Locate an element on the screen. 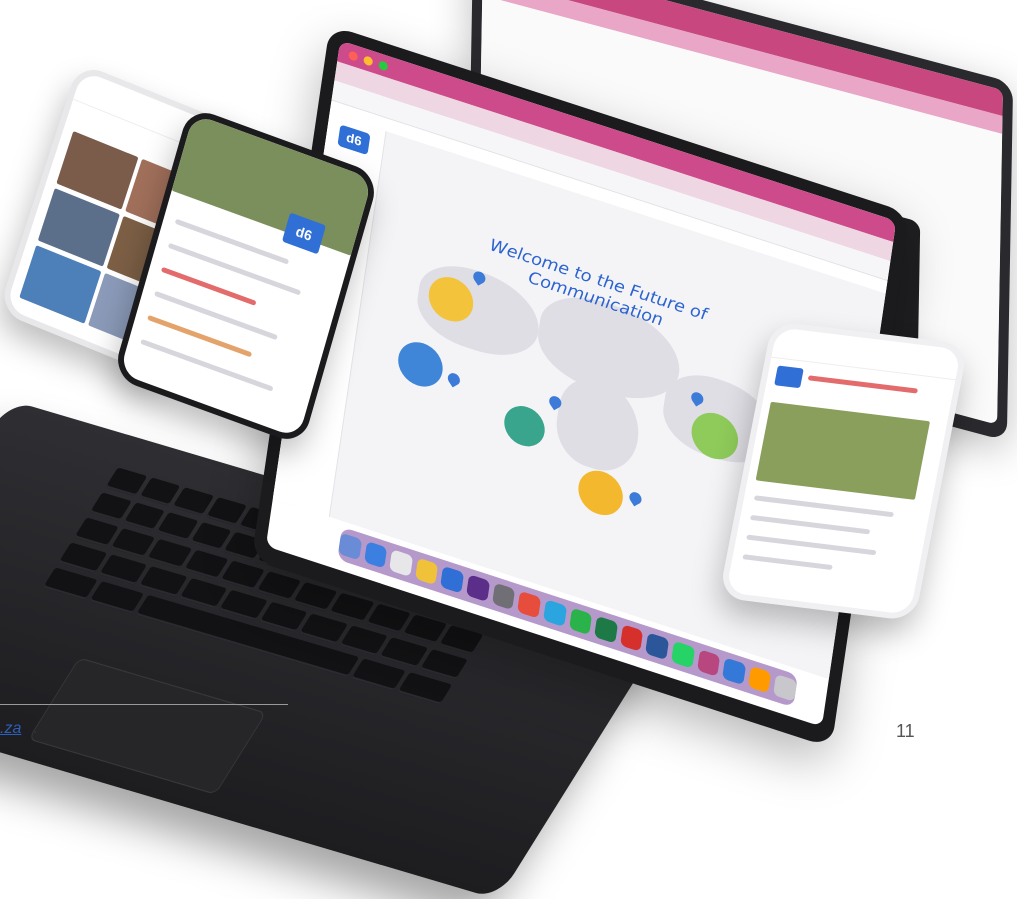 The width and height of the screenshot is (1017, 899). zoom-icon is located at coordinates (734, 671).